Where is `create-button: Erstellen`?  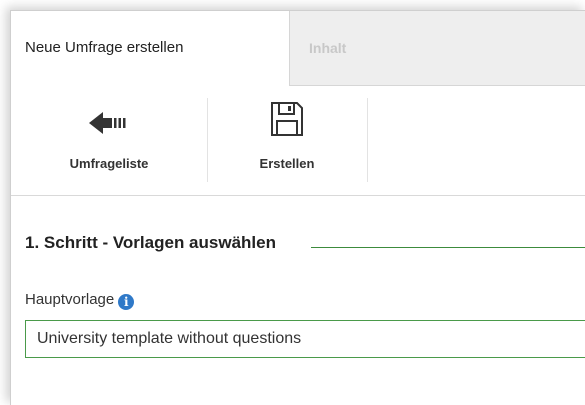
create-button: Erstellen is located at coordinates (287, 141).